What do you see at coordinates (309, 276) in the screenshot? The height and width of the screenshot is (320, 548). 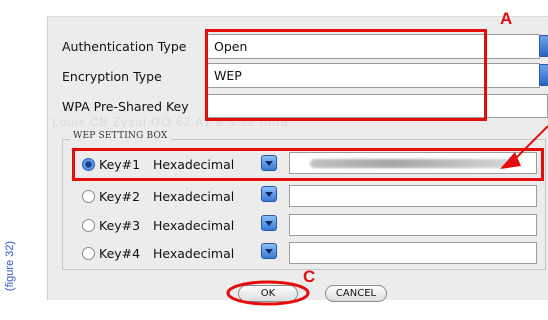 I see `annotation-letter-c: C` at bounding box center [309, 276].